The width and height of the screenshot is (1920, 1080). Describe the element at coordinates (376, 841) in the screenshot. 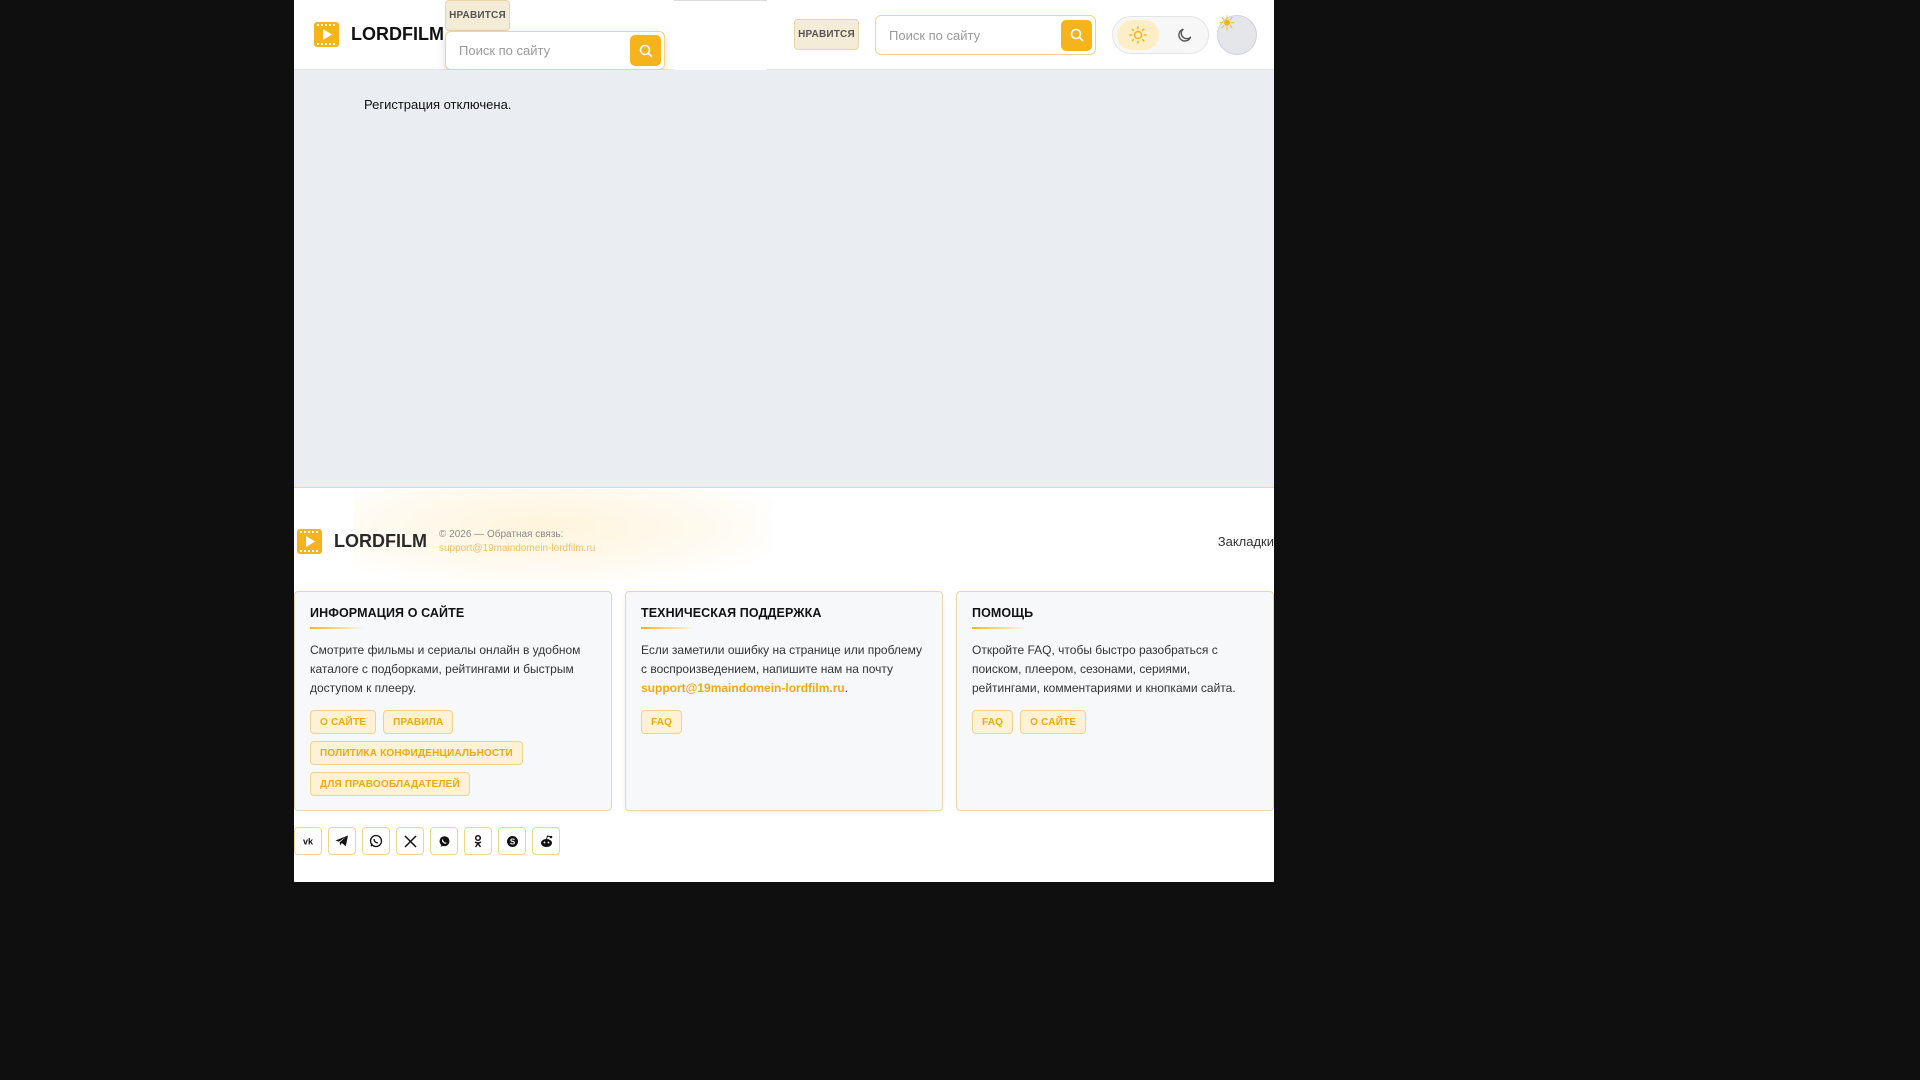

I see `whatsapp-icon` at that location.